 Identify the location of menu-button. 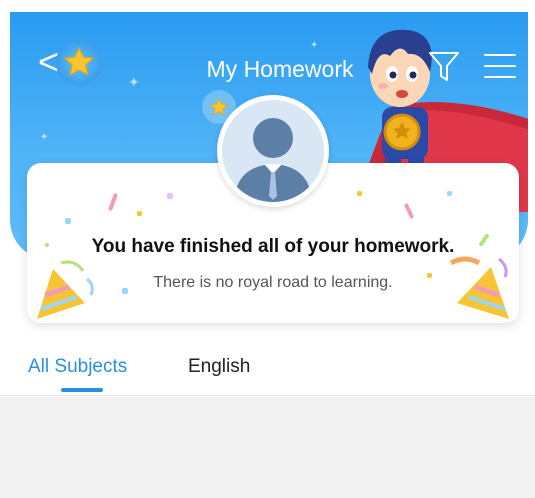
(500, 66).